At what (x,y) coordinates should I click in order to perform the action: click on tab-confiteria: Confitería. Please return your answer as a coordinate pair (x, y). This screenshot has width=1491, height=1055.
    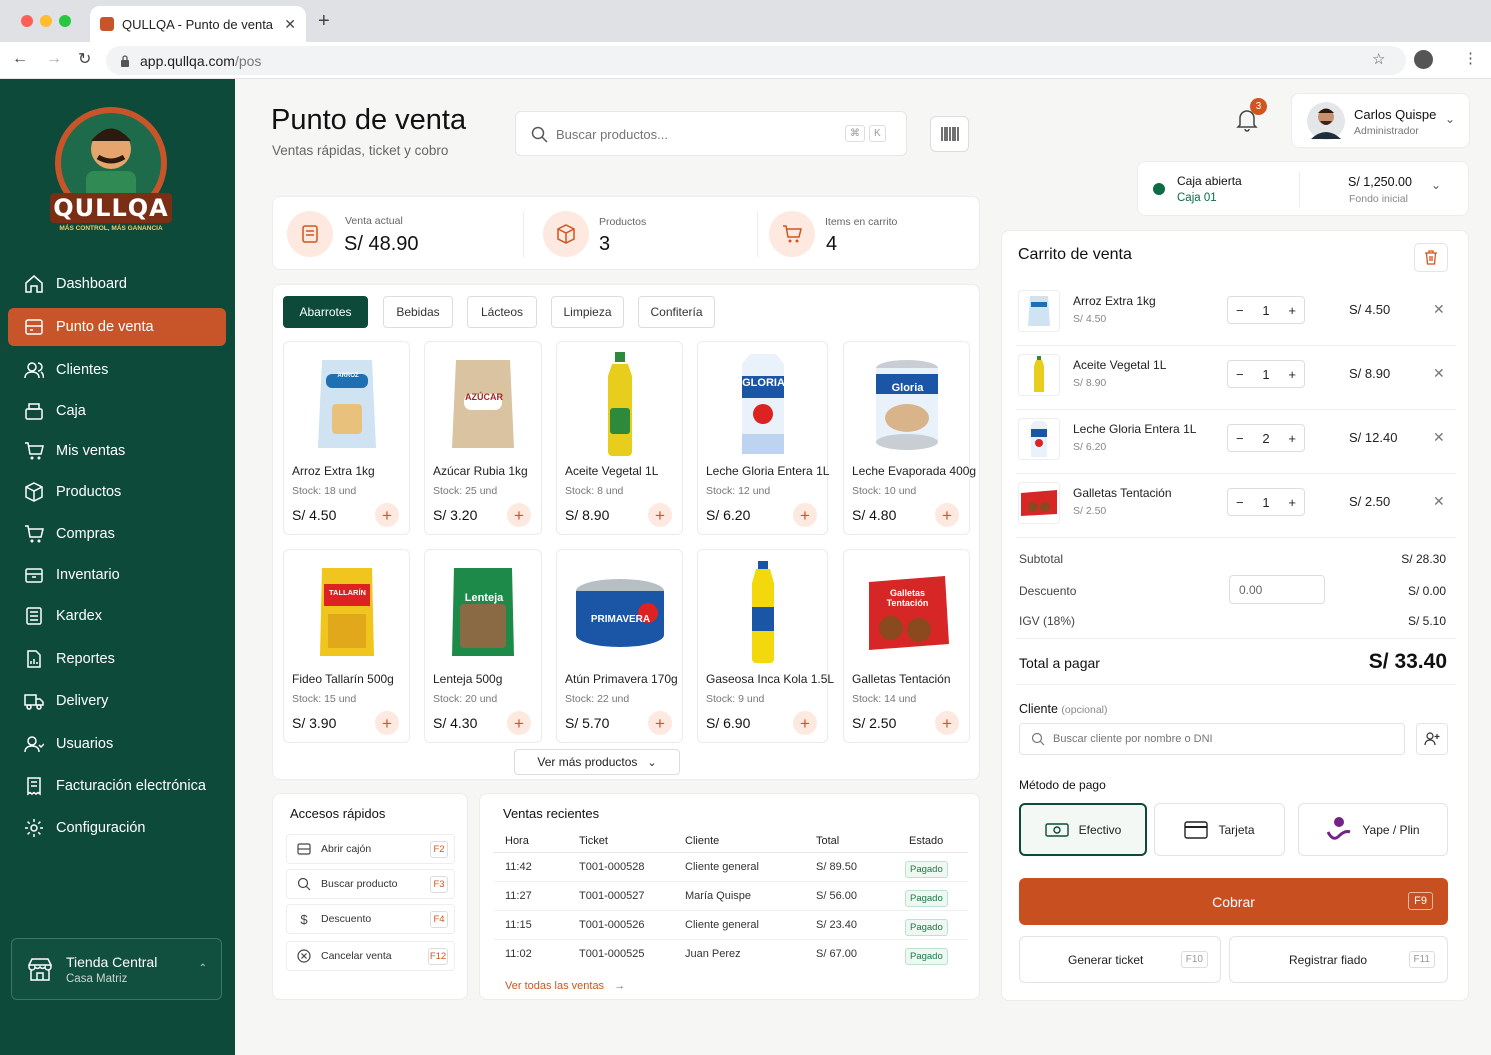
    Looking at the image, I should click on (676, 312).